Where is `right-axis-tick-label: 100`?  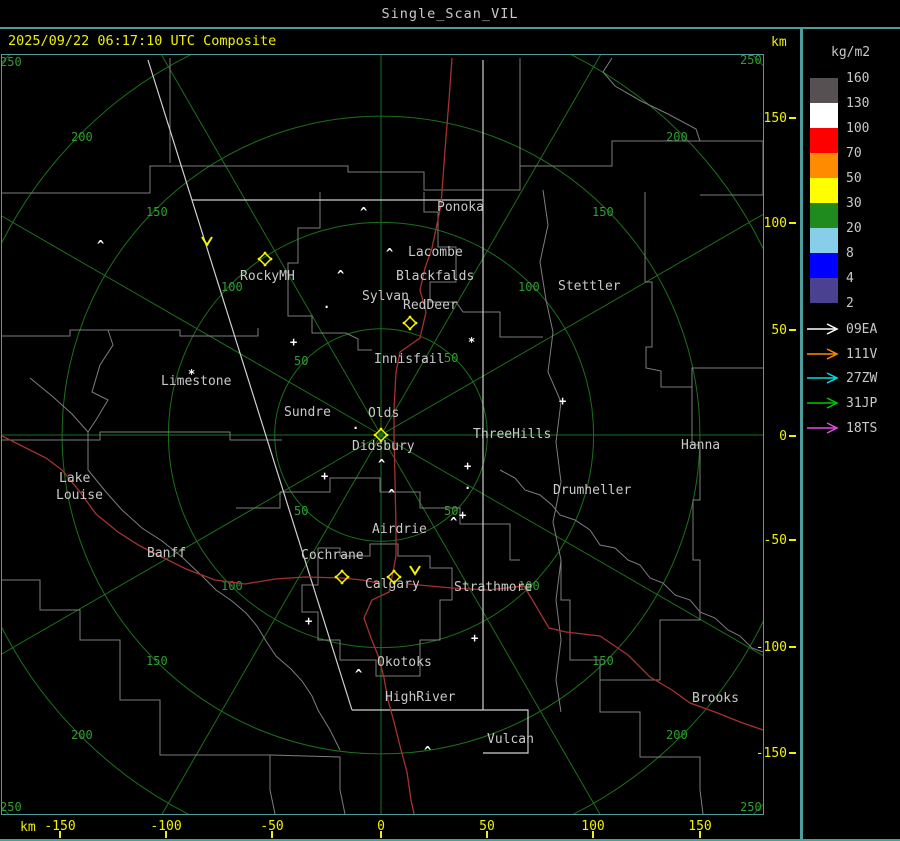 right-axis-tick-label: 100 is located at coordinates (775, 223).